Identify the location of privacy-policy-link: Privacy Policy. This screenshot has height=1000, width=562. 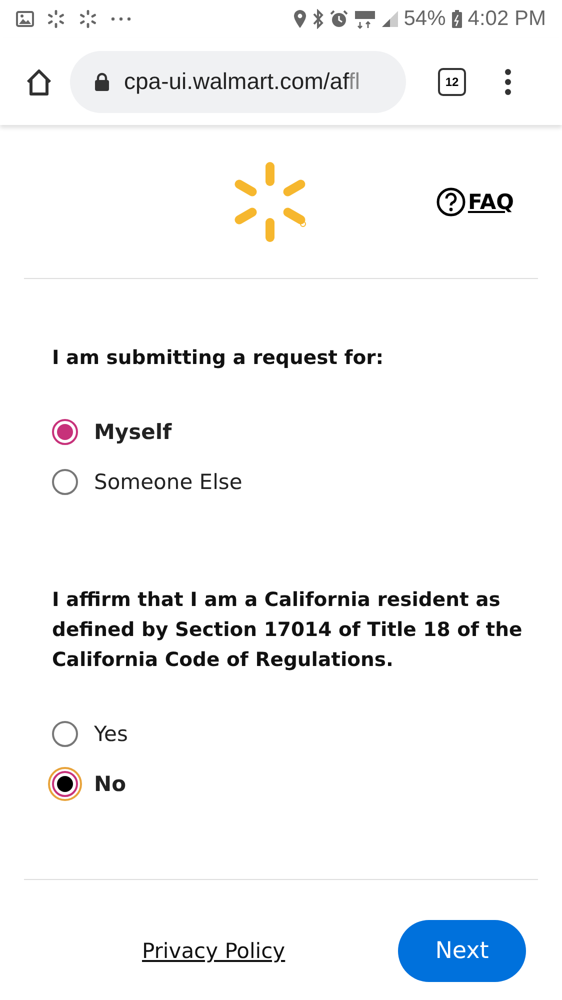
(214, 951).